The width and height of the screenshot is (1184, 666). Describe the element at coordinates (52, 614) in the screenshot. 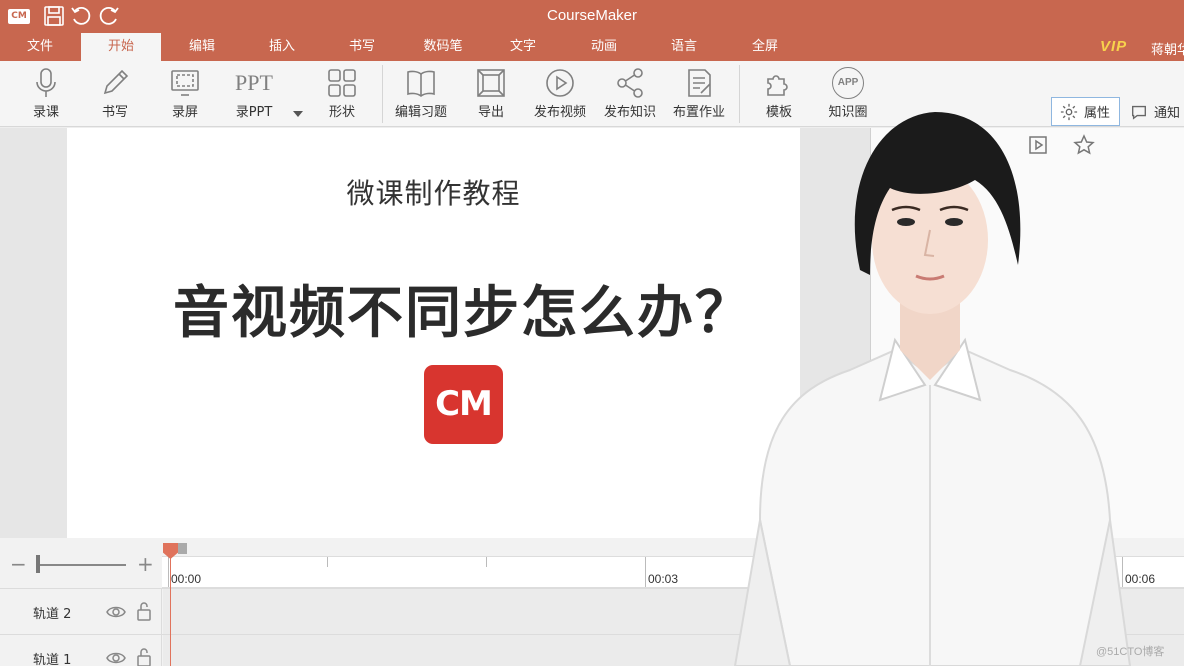

I see `track-name: 轨道 2` at that location.